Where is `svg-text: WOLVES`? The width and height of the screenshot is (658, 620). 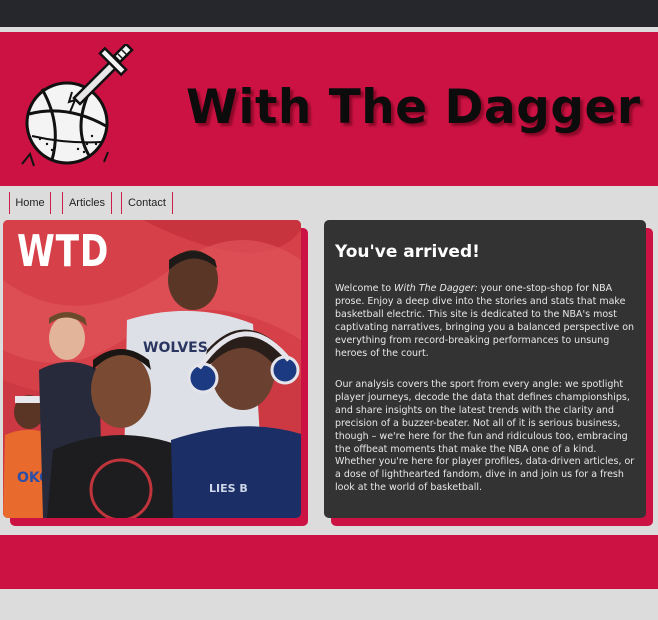 svg-text: WOLVES is located at coordinates (175, 348).